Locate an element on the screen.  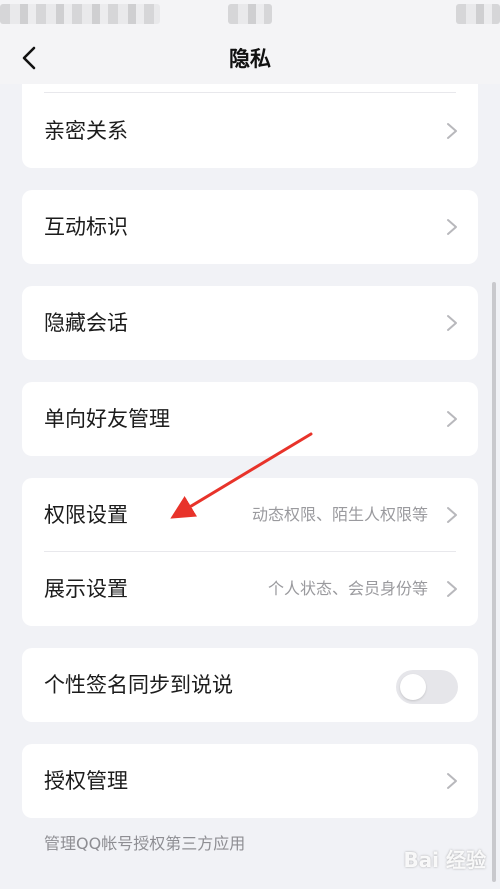
row-one-way-friends: 单向好友管理 is located at coordinates (250, 419).